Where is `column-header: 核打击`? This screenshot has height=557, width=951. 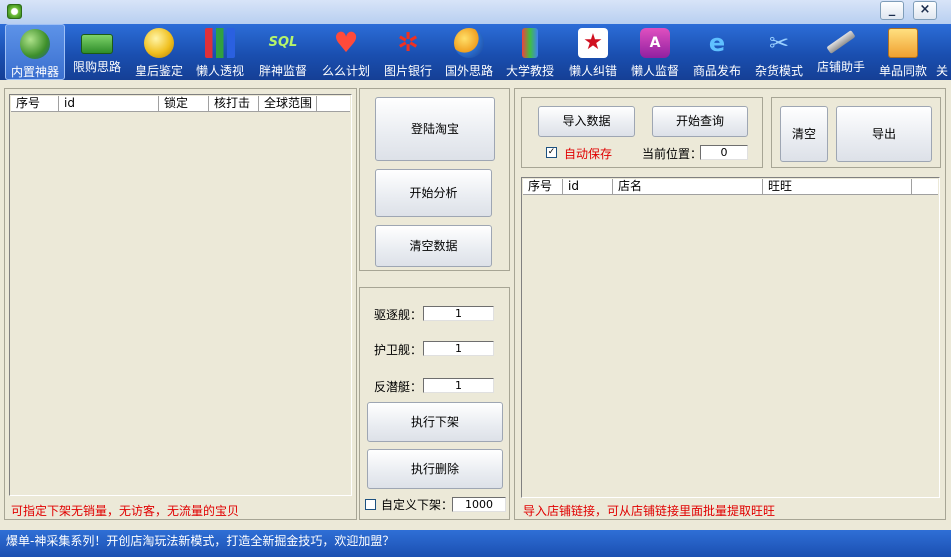
column-header: 核打击 is located at coordinates (234, 104).